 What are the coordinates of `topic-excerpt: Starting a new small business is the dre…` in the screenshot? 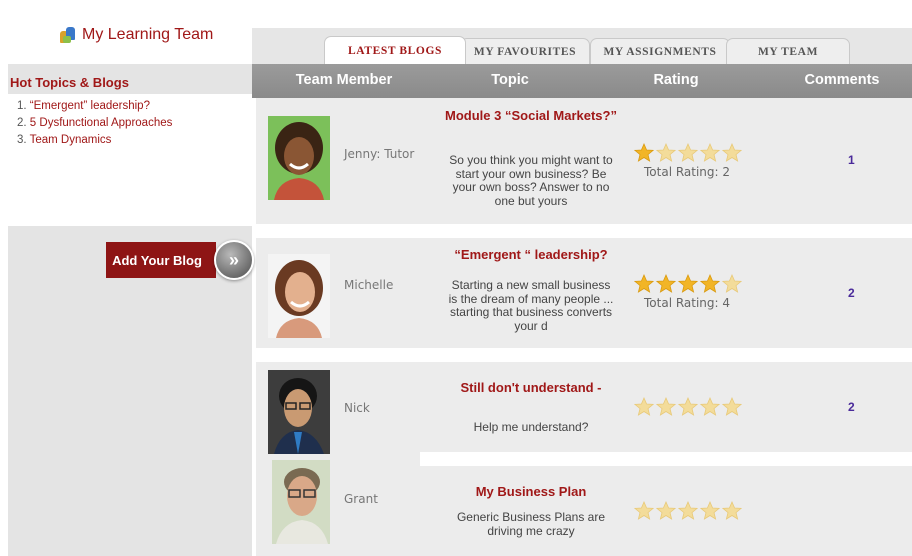 It's located at (531, 305).